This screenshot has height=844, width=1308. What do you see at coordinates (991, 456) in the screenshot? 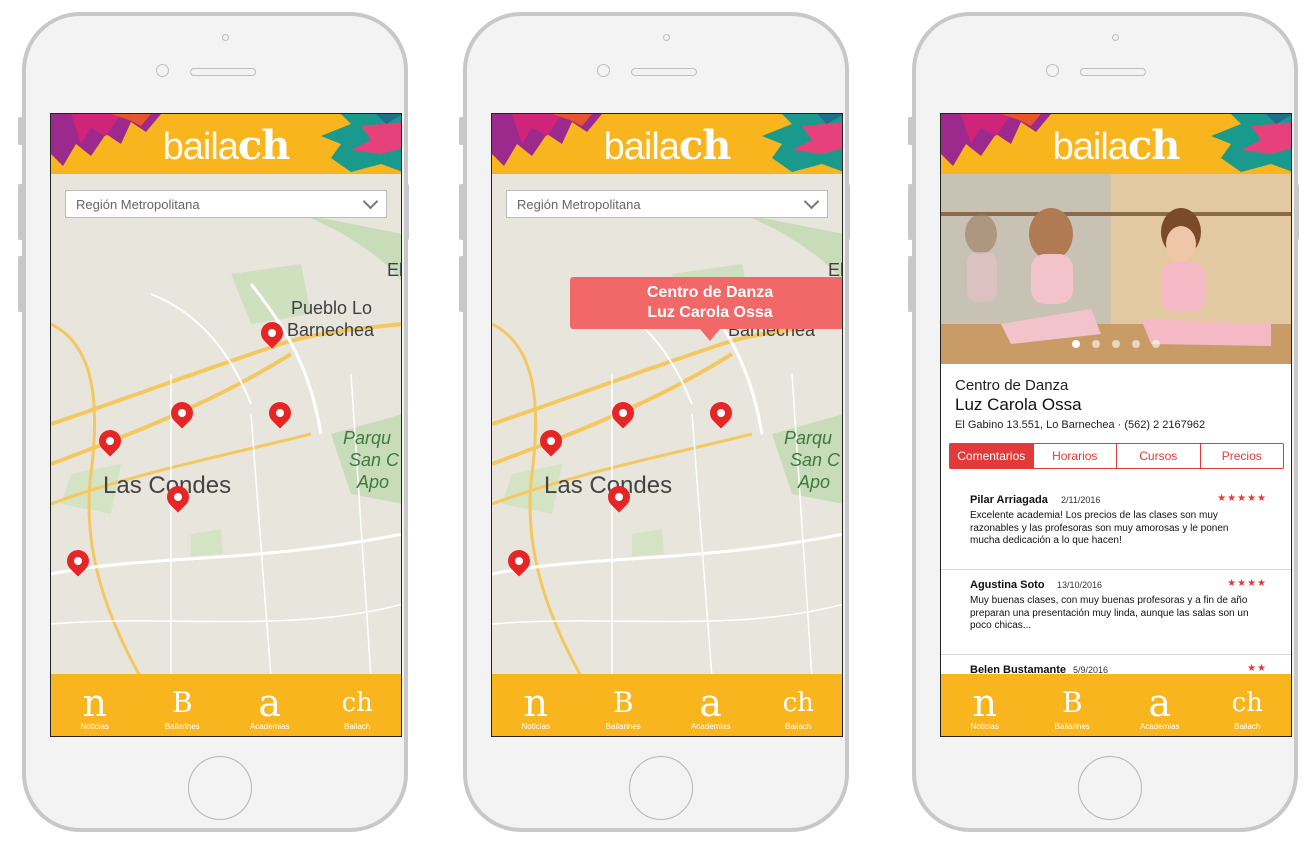
I see `tab-comentarios: Comentarios` at bounding box center [991, 456].